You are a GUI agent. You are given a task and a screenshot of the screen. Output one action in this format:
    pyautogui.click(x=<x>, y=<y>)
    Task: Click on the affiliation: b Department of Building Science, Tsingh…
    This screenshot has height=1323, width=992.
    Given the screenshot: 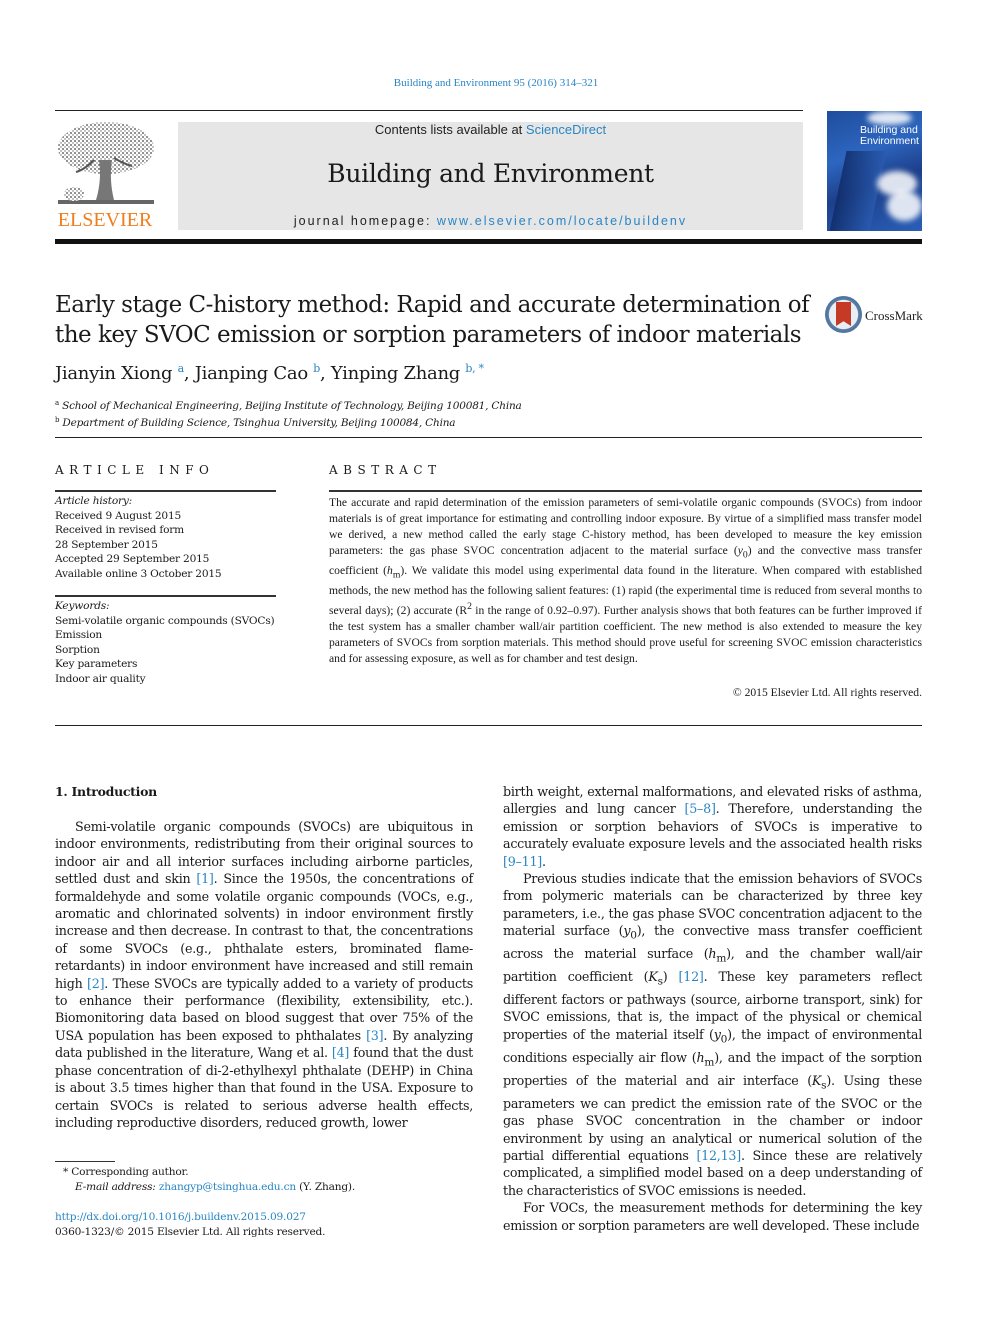 What is the action you would take?
    pyautogui.click(x=288, y=421)
    